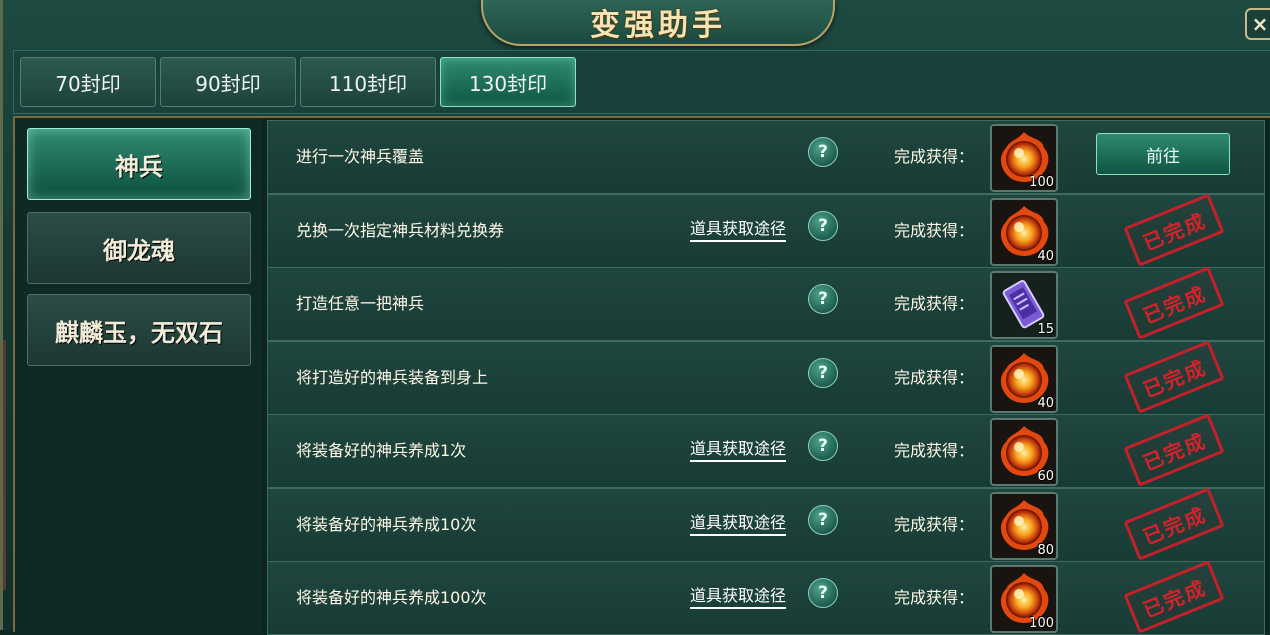  What do you see at coordinates (1163, 154) in the screenshot?
I see `go-button: 前往` at bounding box center [1163, 154].